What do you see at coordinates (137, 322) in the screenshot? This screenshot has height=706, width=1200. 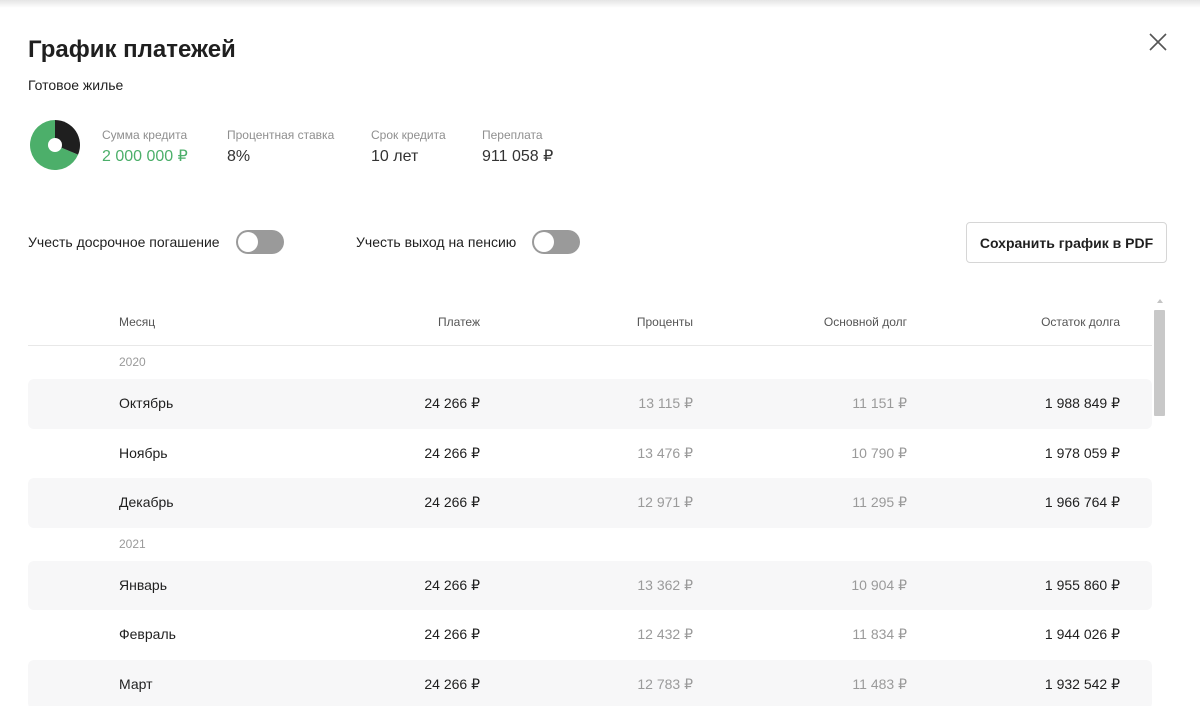 I see `col-header-month: Месяц` at bounding box center [137, 322].